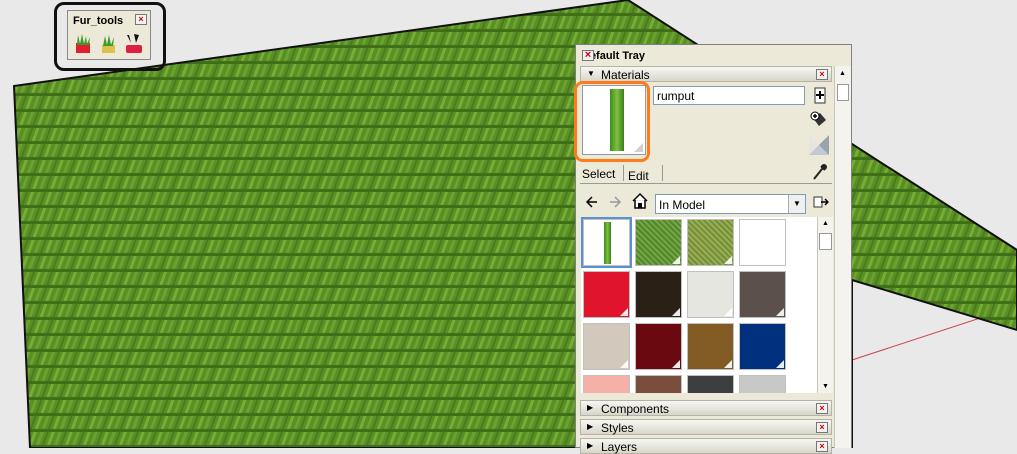 The image size is (1017, 454). I want to click on home-icon, so click(640, 201).